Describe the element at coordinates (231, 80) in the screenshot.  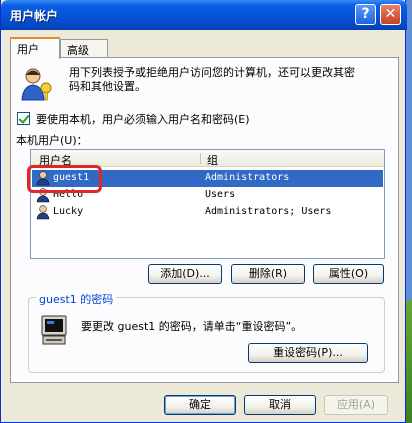
I see `intro-text: 用下列表授予或拒绝用户访问您的计算机，还可以更改其密 码和其他设置。` at that location.